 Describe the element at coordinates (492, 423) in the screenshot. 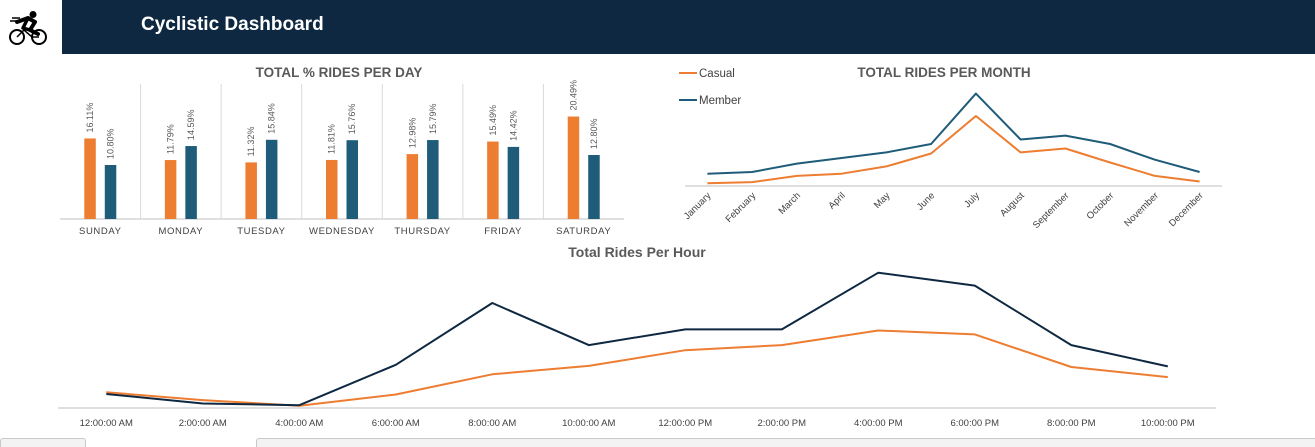

I see `x-tick-label: 8:00:00 AM` at that location.